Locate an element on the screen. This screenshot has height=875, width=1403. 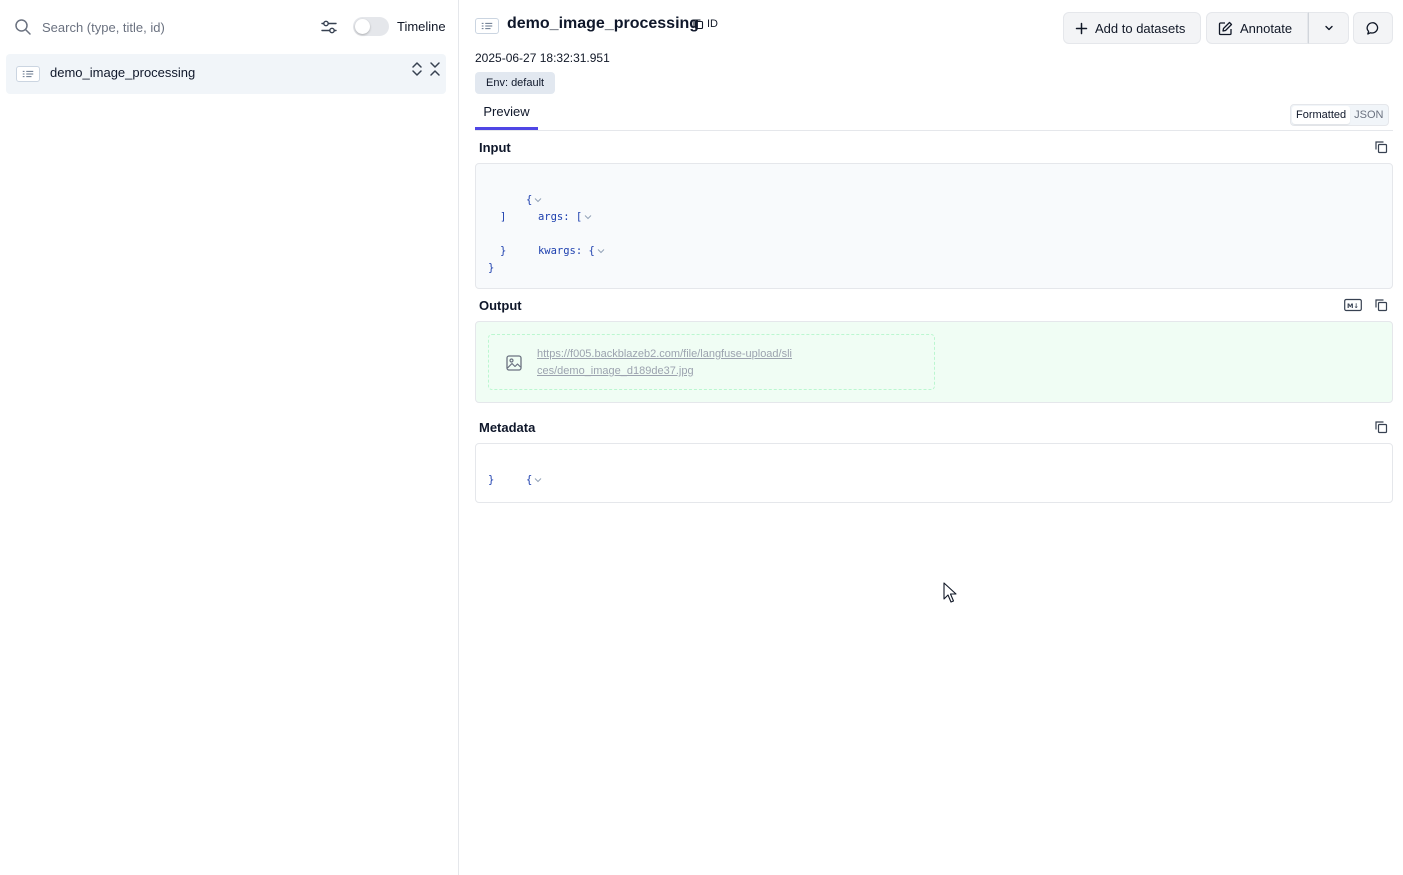
annotate-button: Annotate is located at coordinates (1257, 28).